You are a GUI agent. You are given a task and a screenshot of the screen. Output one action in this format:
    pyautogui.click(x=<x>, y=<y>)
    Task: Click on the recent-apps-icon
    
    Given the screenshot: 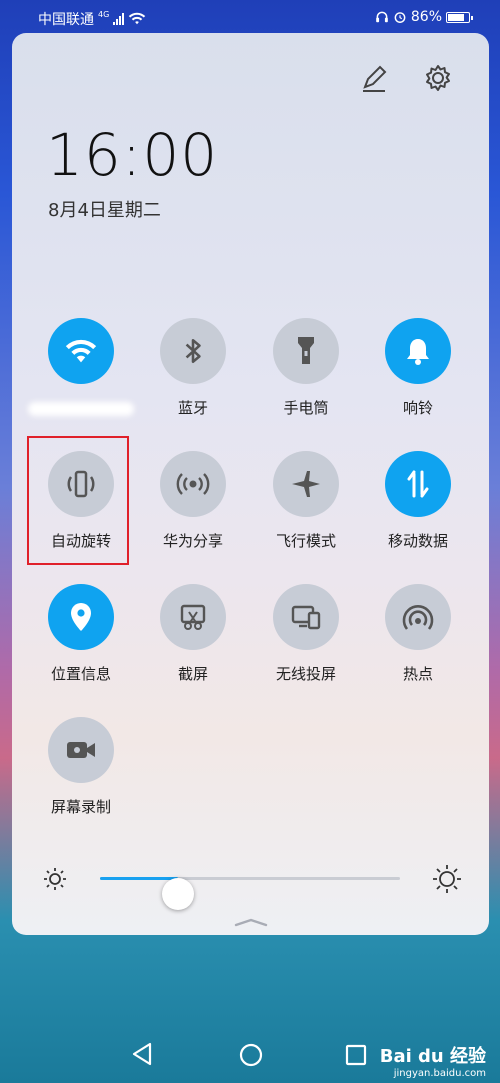 What is the action you would take?
    pyautogui.click(x=356, y=1055)
    